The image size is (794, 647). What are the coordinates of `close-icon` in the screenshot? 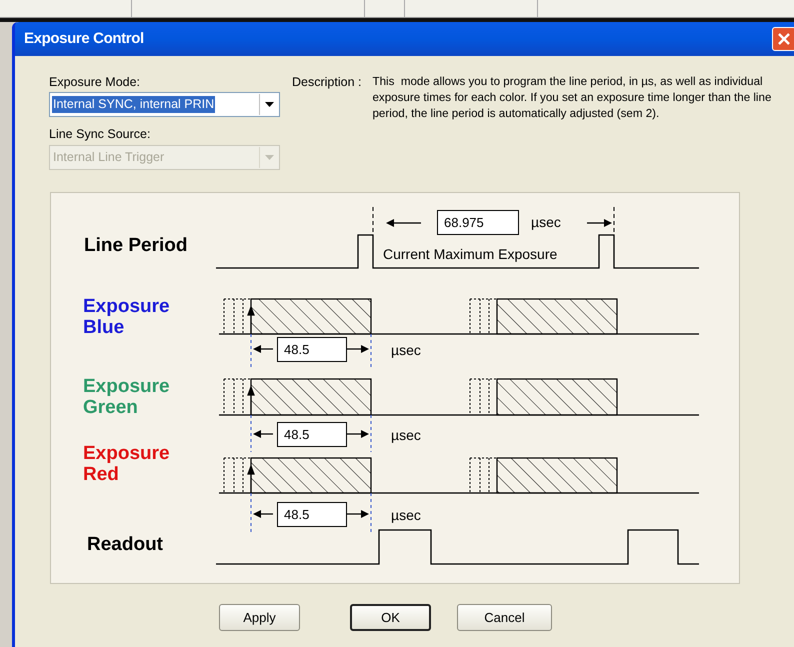 It's located at (784, 39).